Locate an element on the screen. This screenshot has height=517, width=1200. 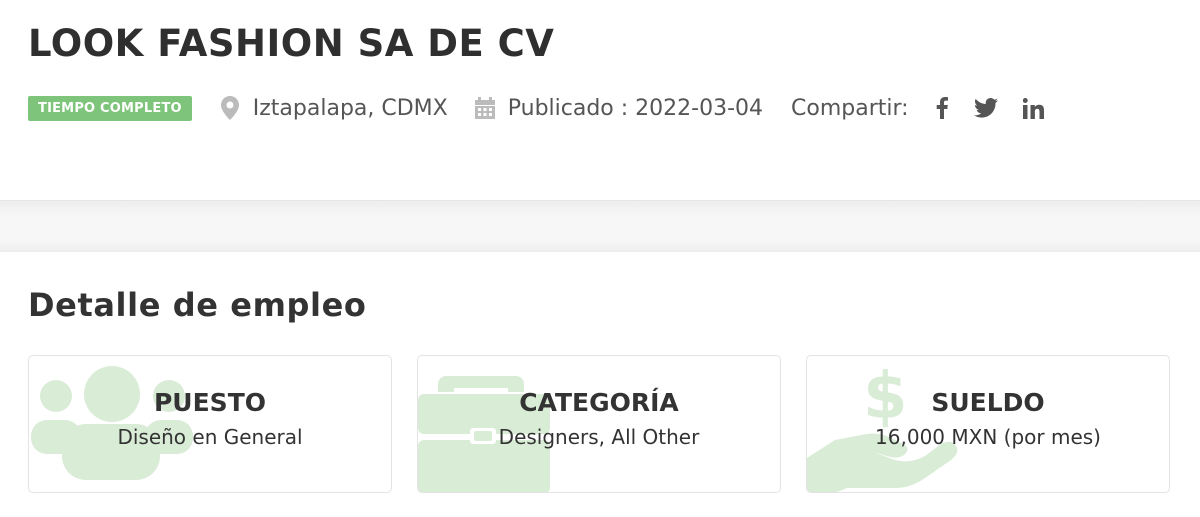
calendar-icon is located at coordinates (485, 108).